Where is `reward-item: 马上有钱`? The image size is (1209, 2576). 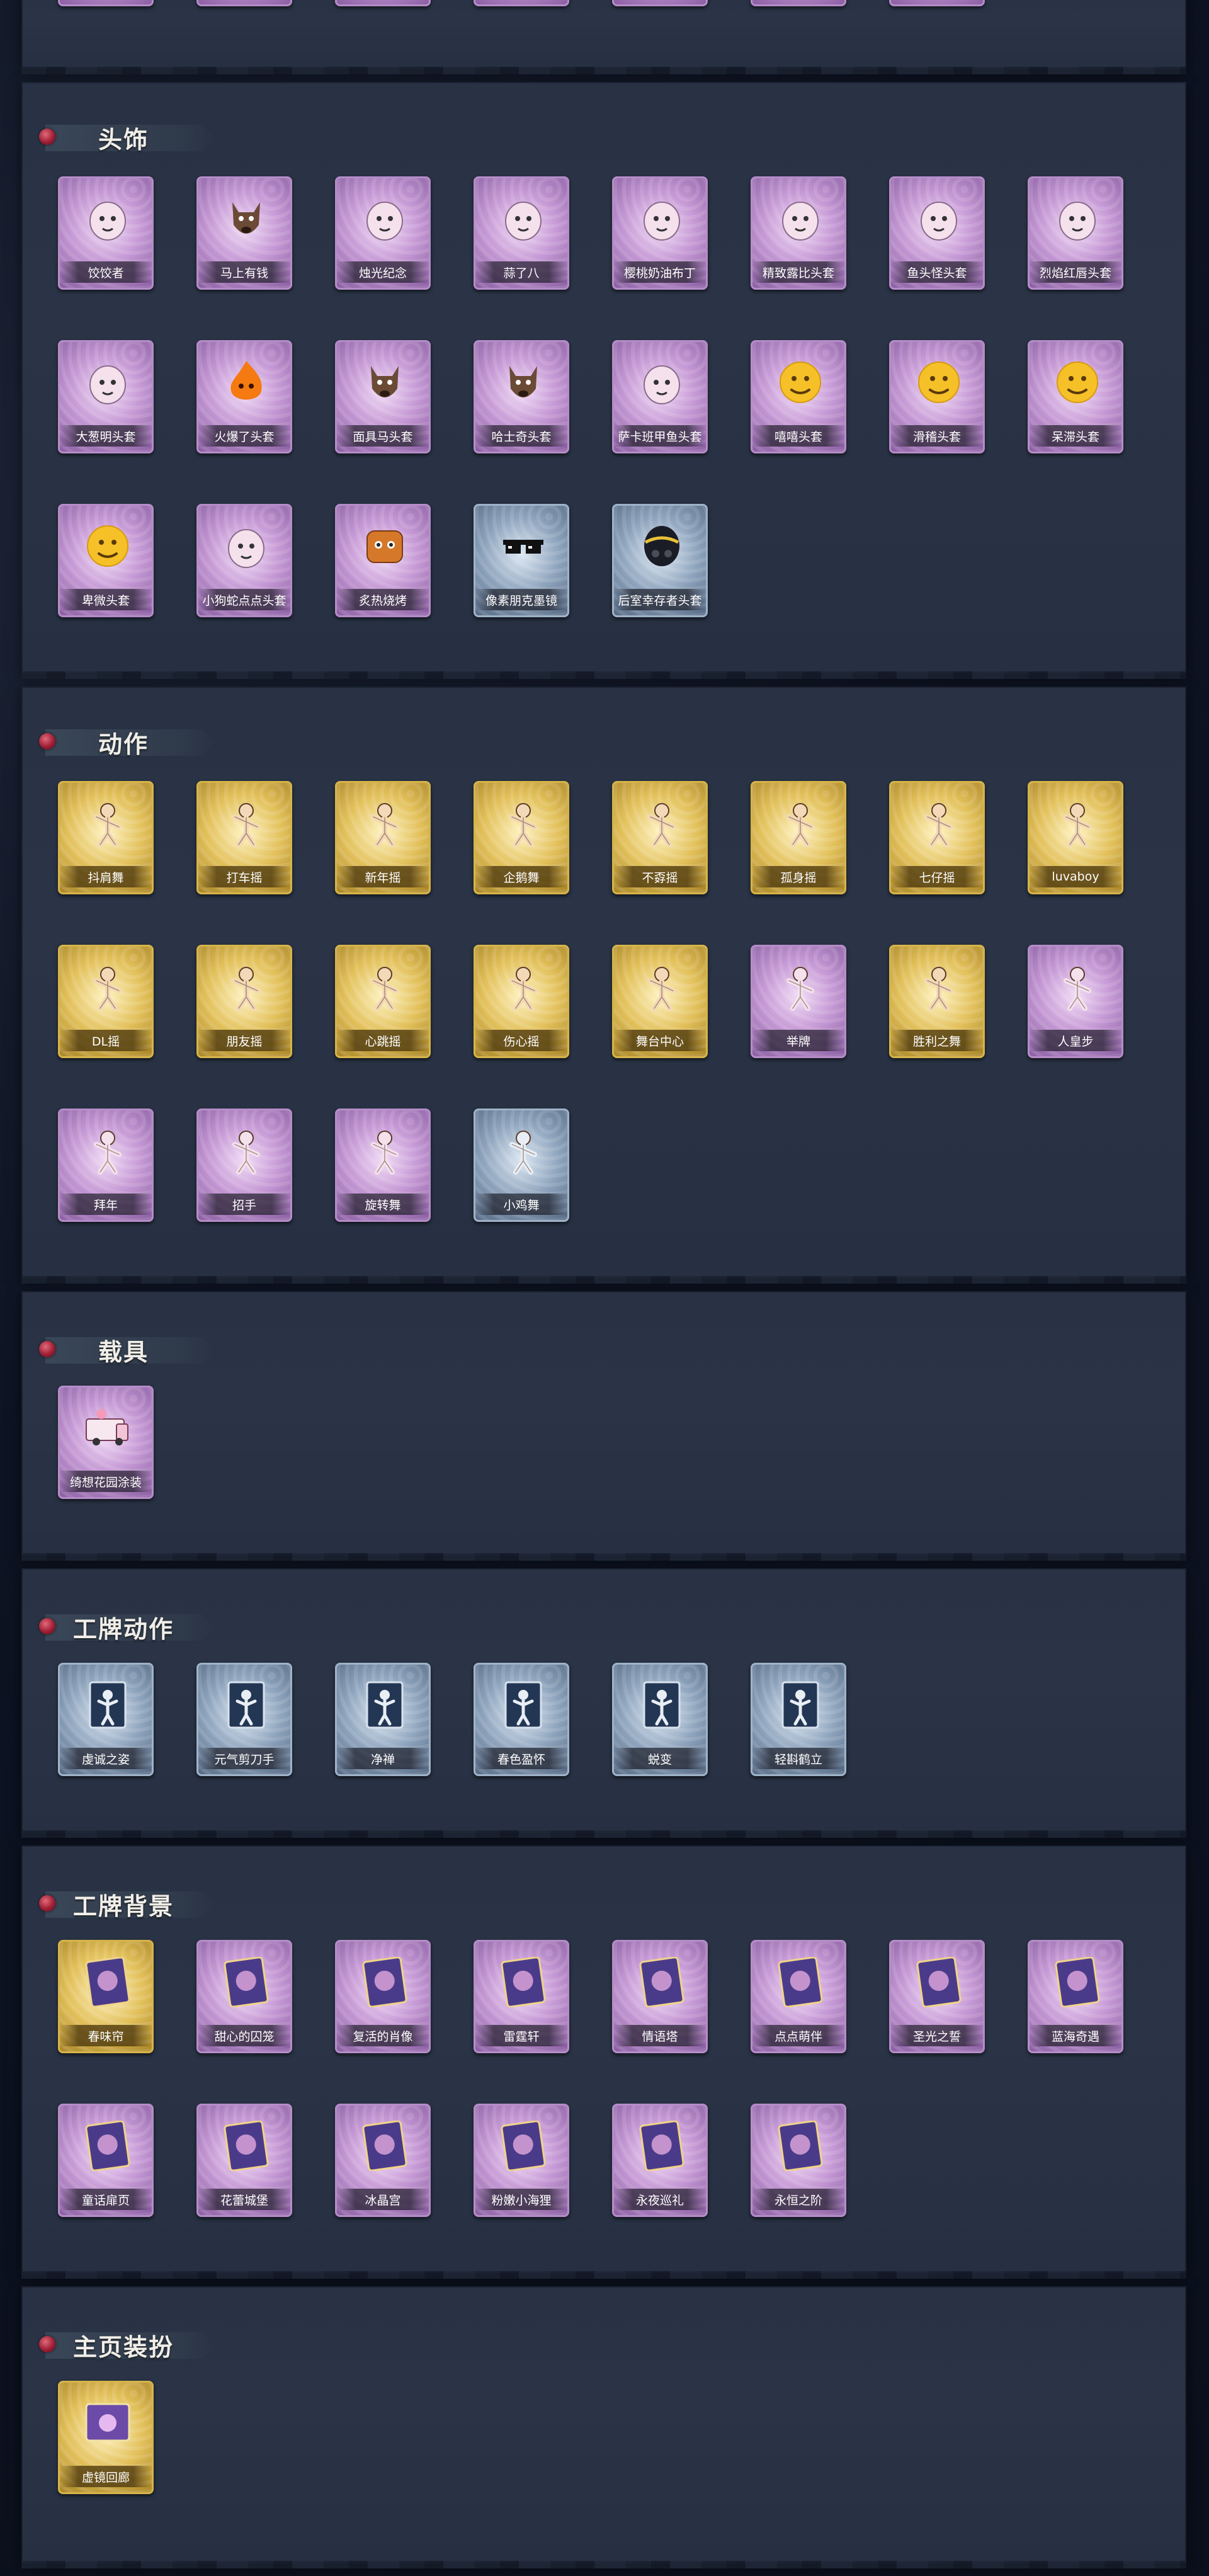
reward-item: 马上有钱 is located at coordinates (244, 242).